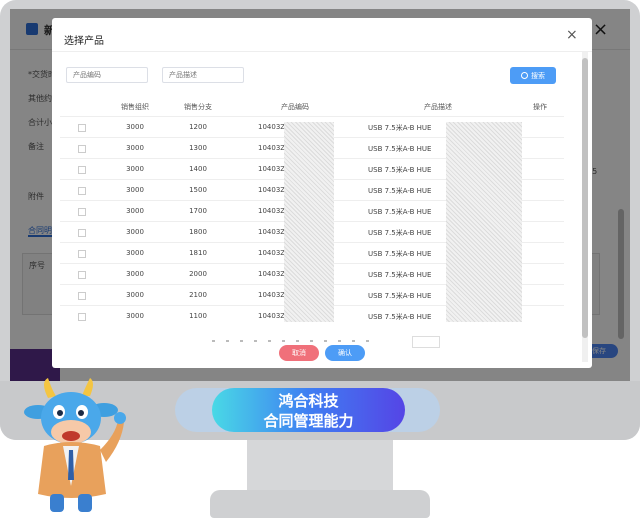 The image size is (640, 521). Describe the element at coordinates (198, 148) in the screenshot. I see `cell-sales-branch: 1300` at that location.